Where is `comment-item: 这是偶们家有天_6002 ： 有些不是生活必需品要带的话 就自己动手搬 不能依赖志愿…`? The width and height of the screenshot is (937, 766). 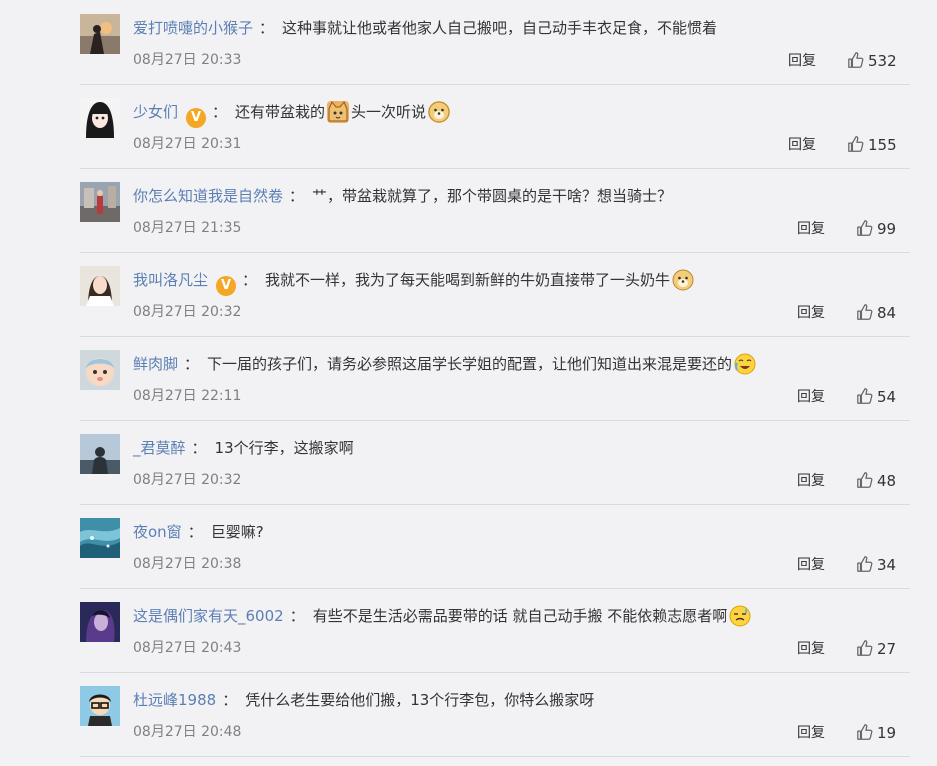
comment-item: 这是偶们家有天_6002 ： 有些不是生活必需品要带的话 就自己动手搬 不能依赖志愿… is located at coordinates (495, 630).